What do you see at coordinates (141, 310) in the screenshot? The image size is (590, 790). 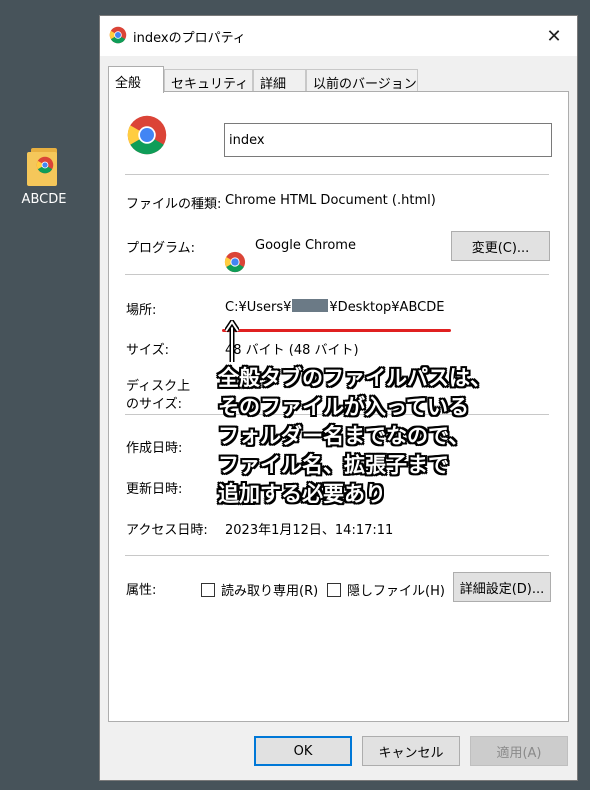 I see `location-label: 場所:` at bounding box center [141, 310].